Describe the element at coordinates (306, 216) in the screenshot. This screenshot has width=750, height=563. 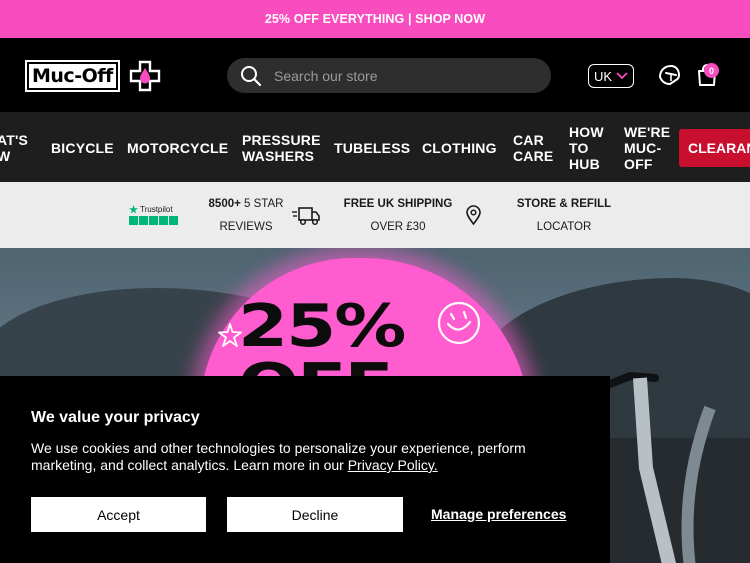
I see `delivery-truck-icon` at that location.